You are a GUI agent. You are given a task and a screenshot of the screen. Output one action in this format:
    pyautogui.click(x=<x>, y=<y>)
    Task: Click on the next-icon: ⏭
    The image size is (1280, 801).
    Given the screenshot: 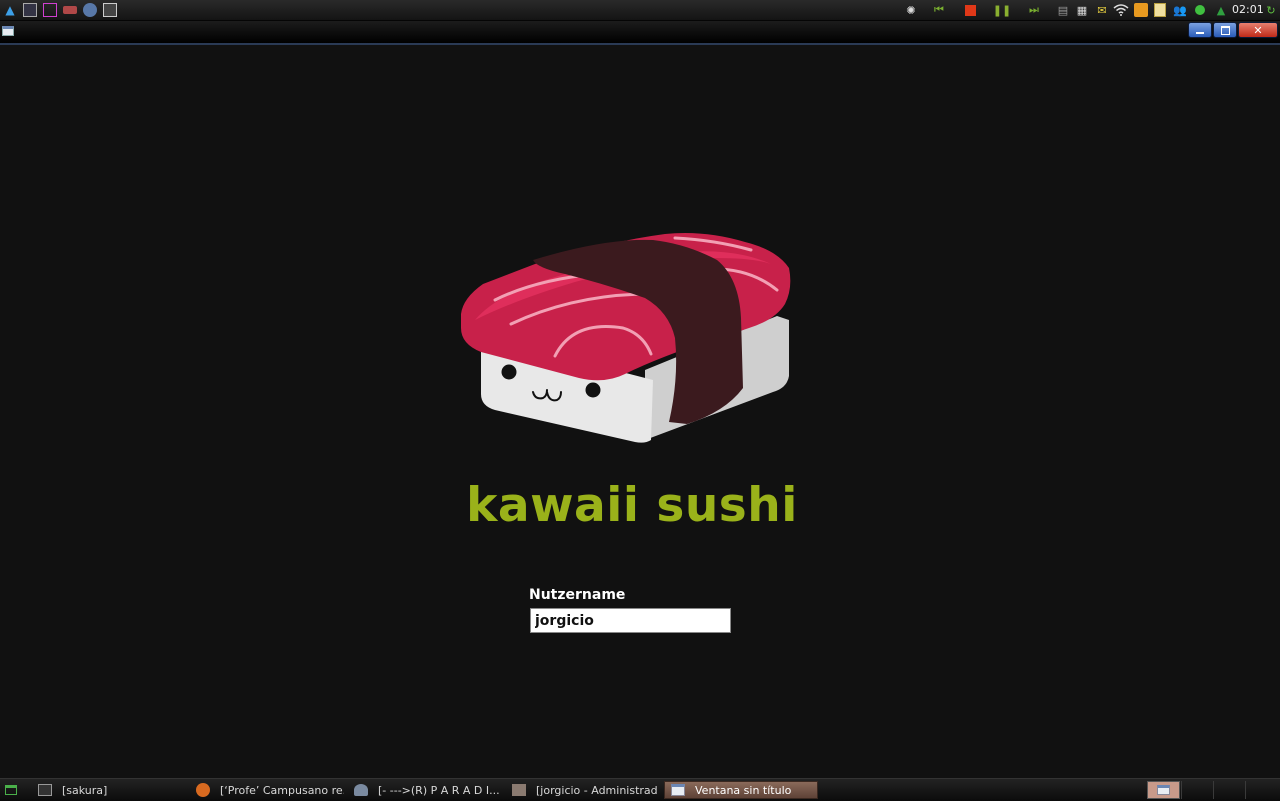 What is the action you would take?
    pyautogui.click(x=1034, y=10)
    